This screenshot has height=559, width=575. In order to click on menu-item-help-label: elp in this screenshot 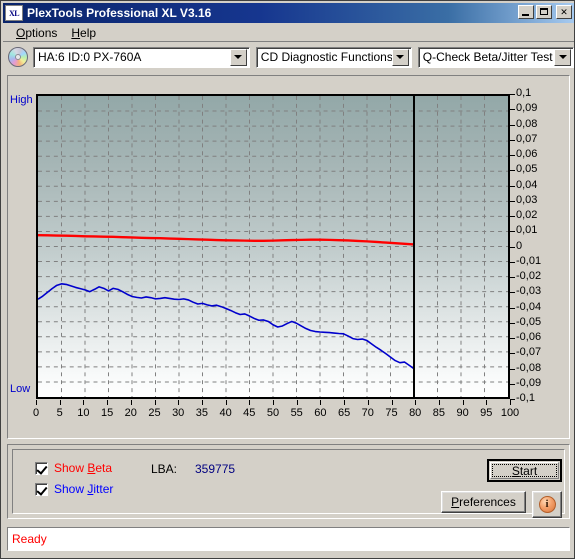, I will do `click(88, 32)`.